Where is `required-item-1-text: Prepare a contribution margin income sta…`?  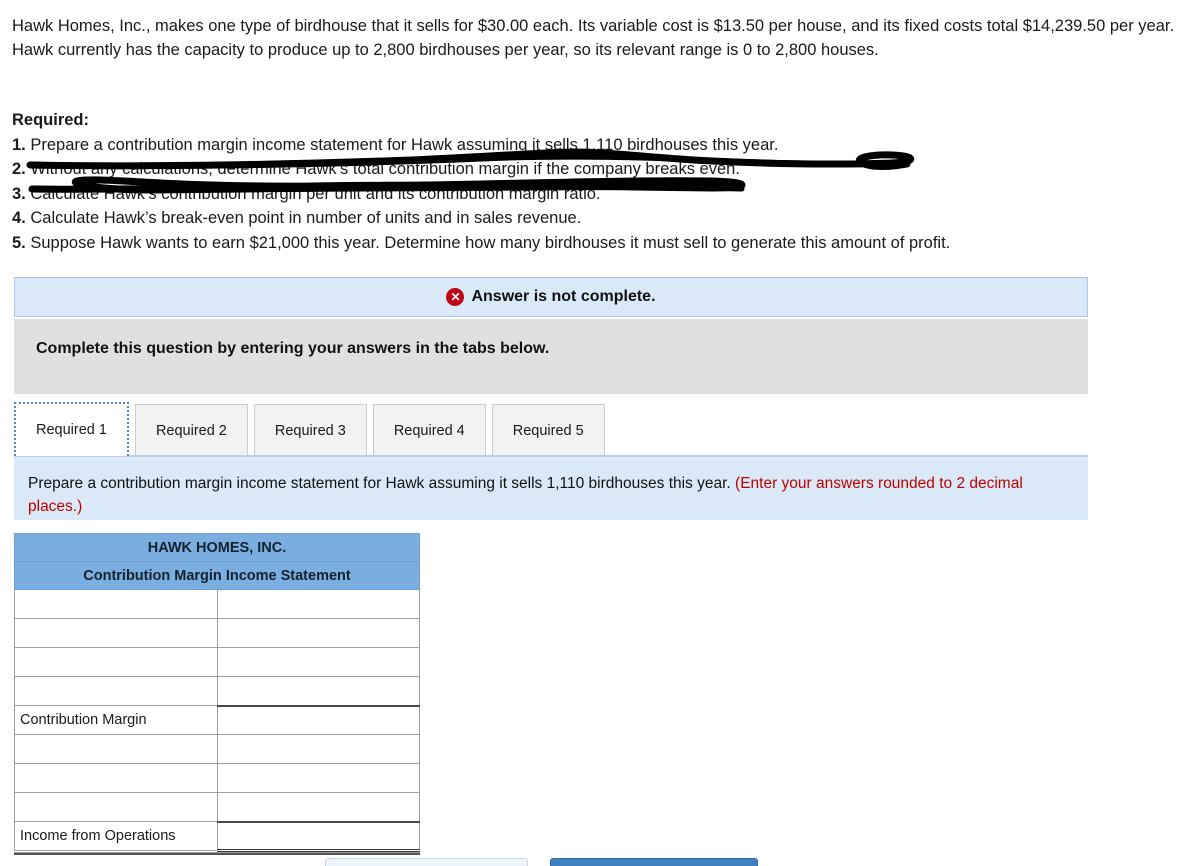
required-item-1-text: Prepare a contribution margin income sta… is located at coordinates (404, 144).